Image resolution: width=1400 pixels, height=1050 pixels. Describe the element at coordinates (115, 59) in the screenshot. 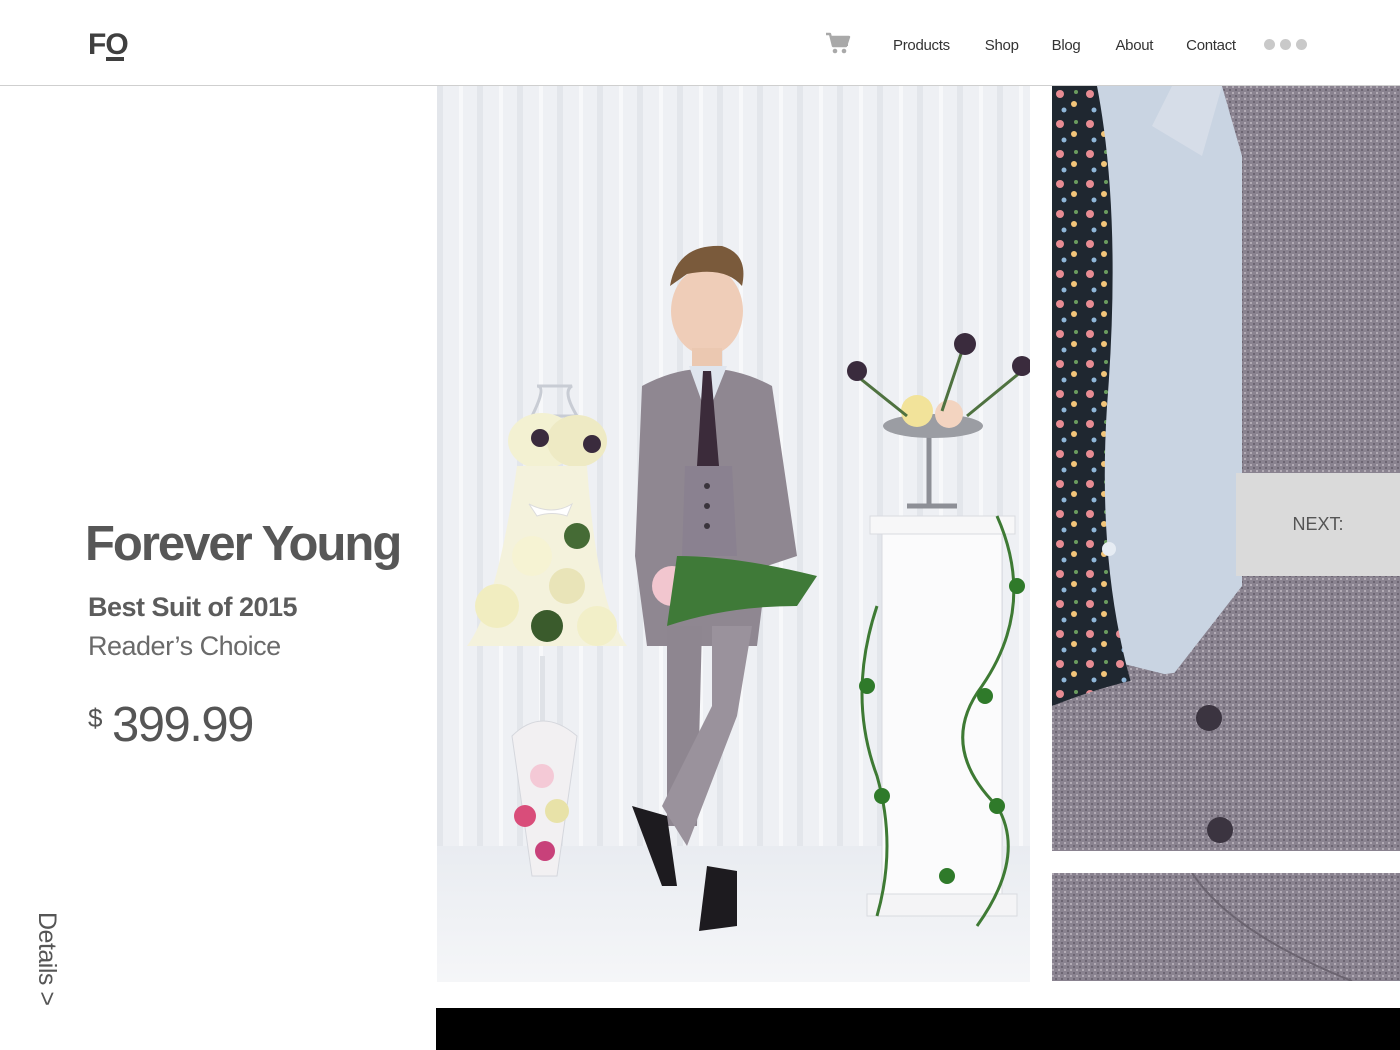

I see `logo-underline` at that location.